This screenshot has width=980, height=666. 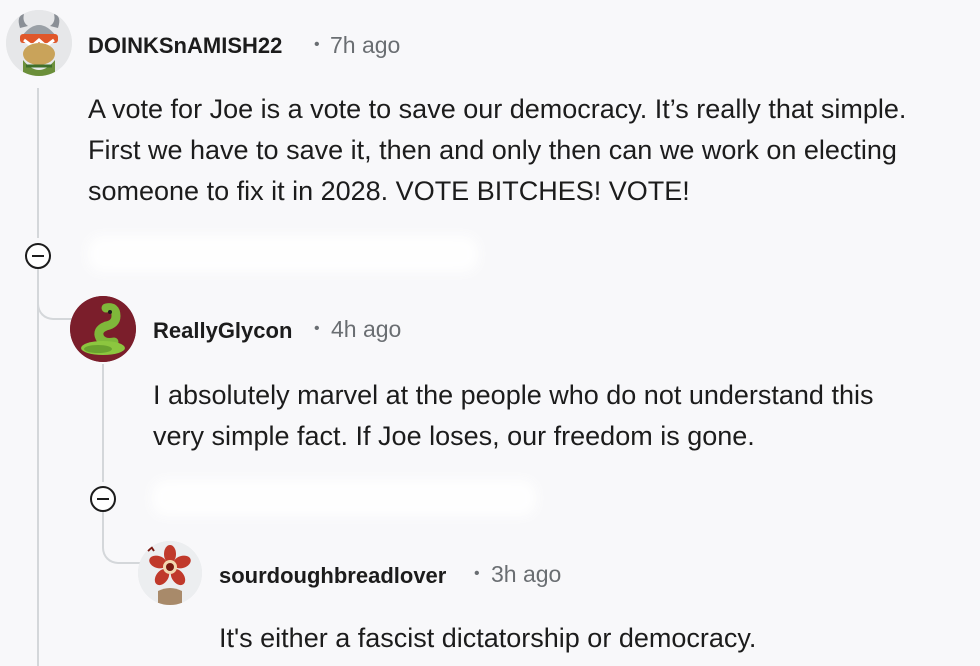 I want to click on thread-line-main-lower, so click(x=38, y=468).